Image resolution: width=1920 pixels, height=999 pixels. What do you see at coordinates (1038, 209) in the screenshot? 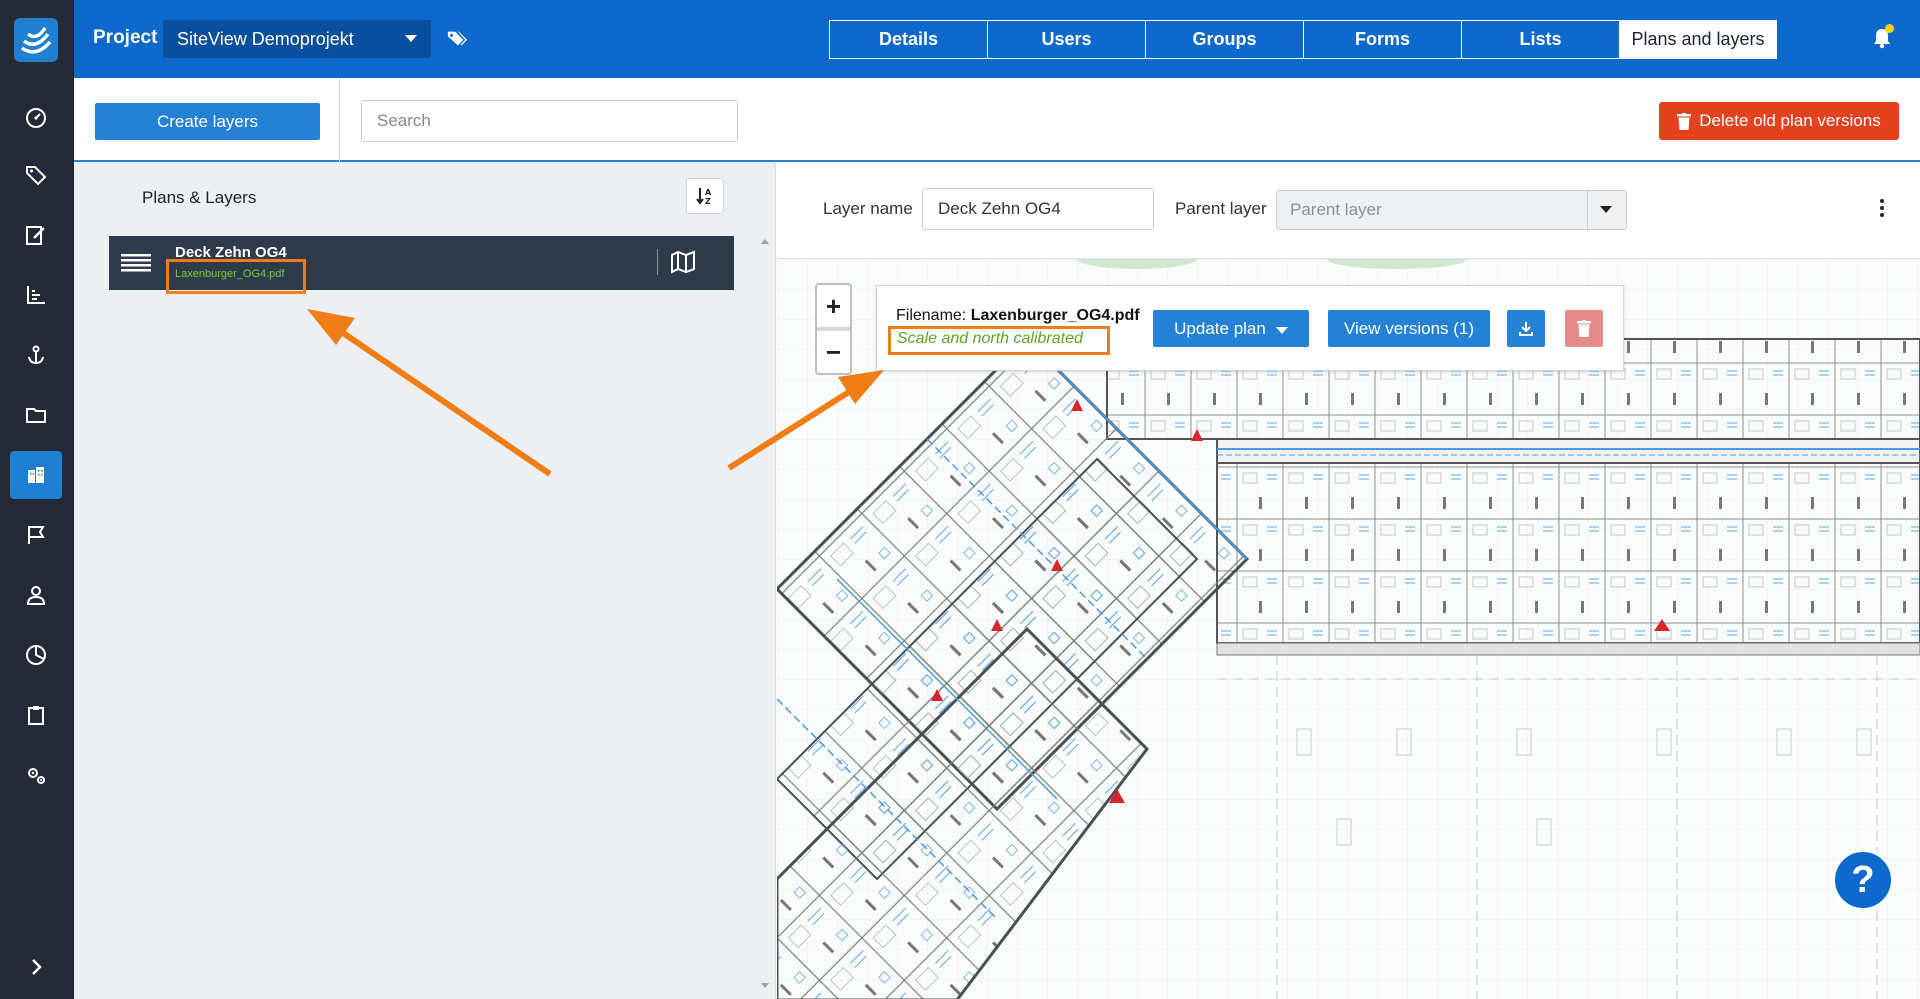
I see `layer-name-input` at bounding box center [1038, 209].